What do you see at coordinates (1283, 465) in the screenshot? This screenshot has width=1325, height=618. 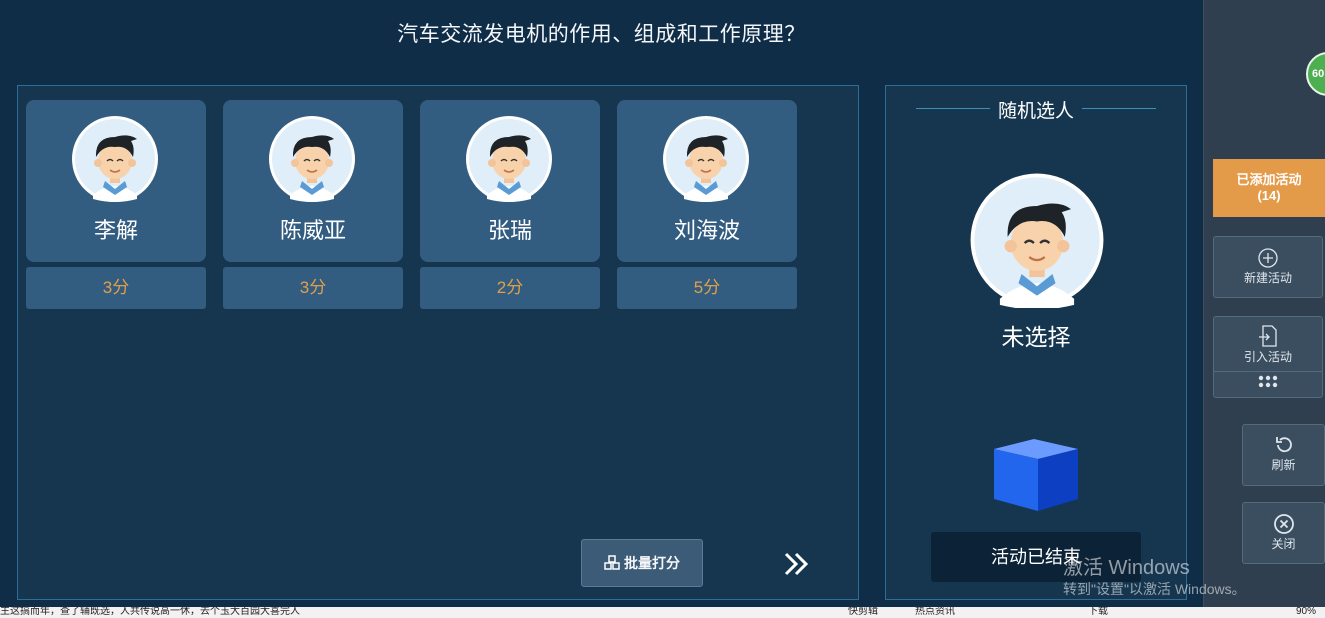 I see `refresh-label: 刷新` at bounding box center [1283, 465].